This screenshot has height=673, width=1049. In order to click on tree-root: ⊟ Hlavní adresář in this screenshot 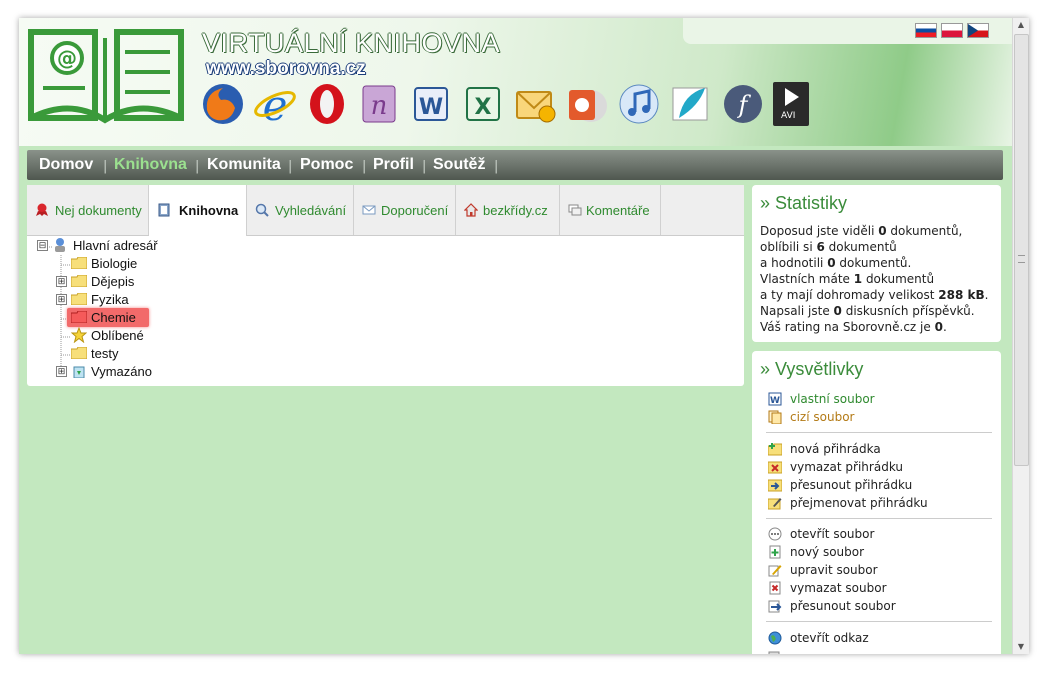, I will do `click(115, 246)`.